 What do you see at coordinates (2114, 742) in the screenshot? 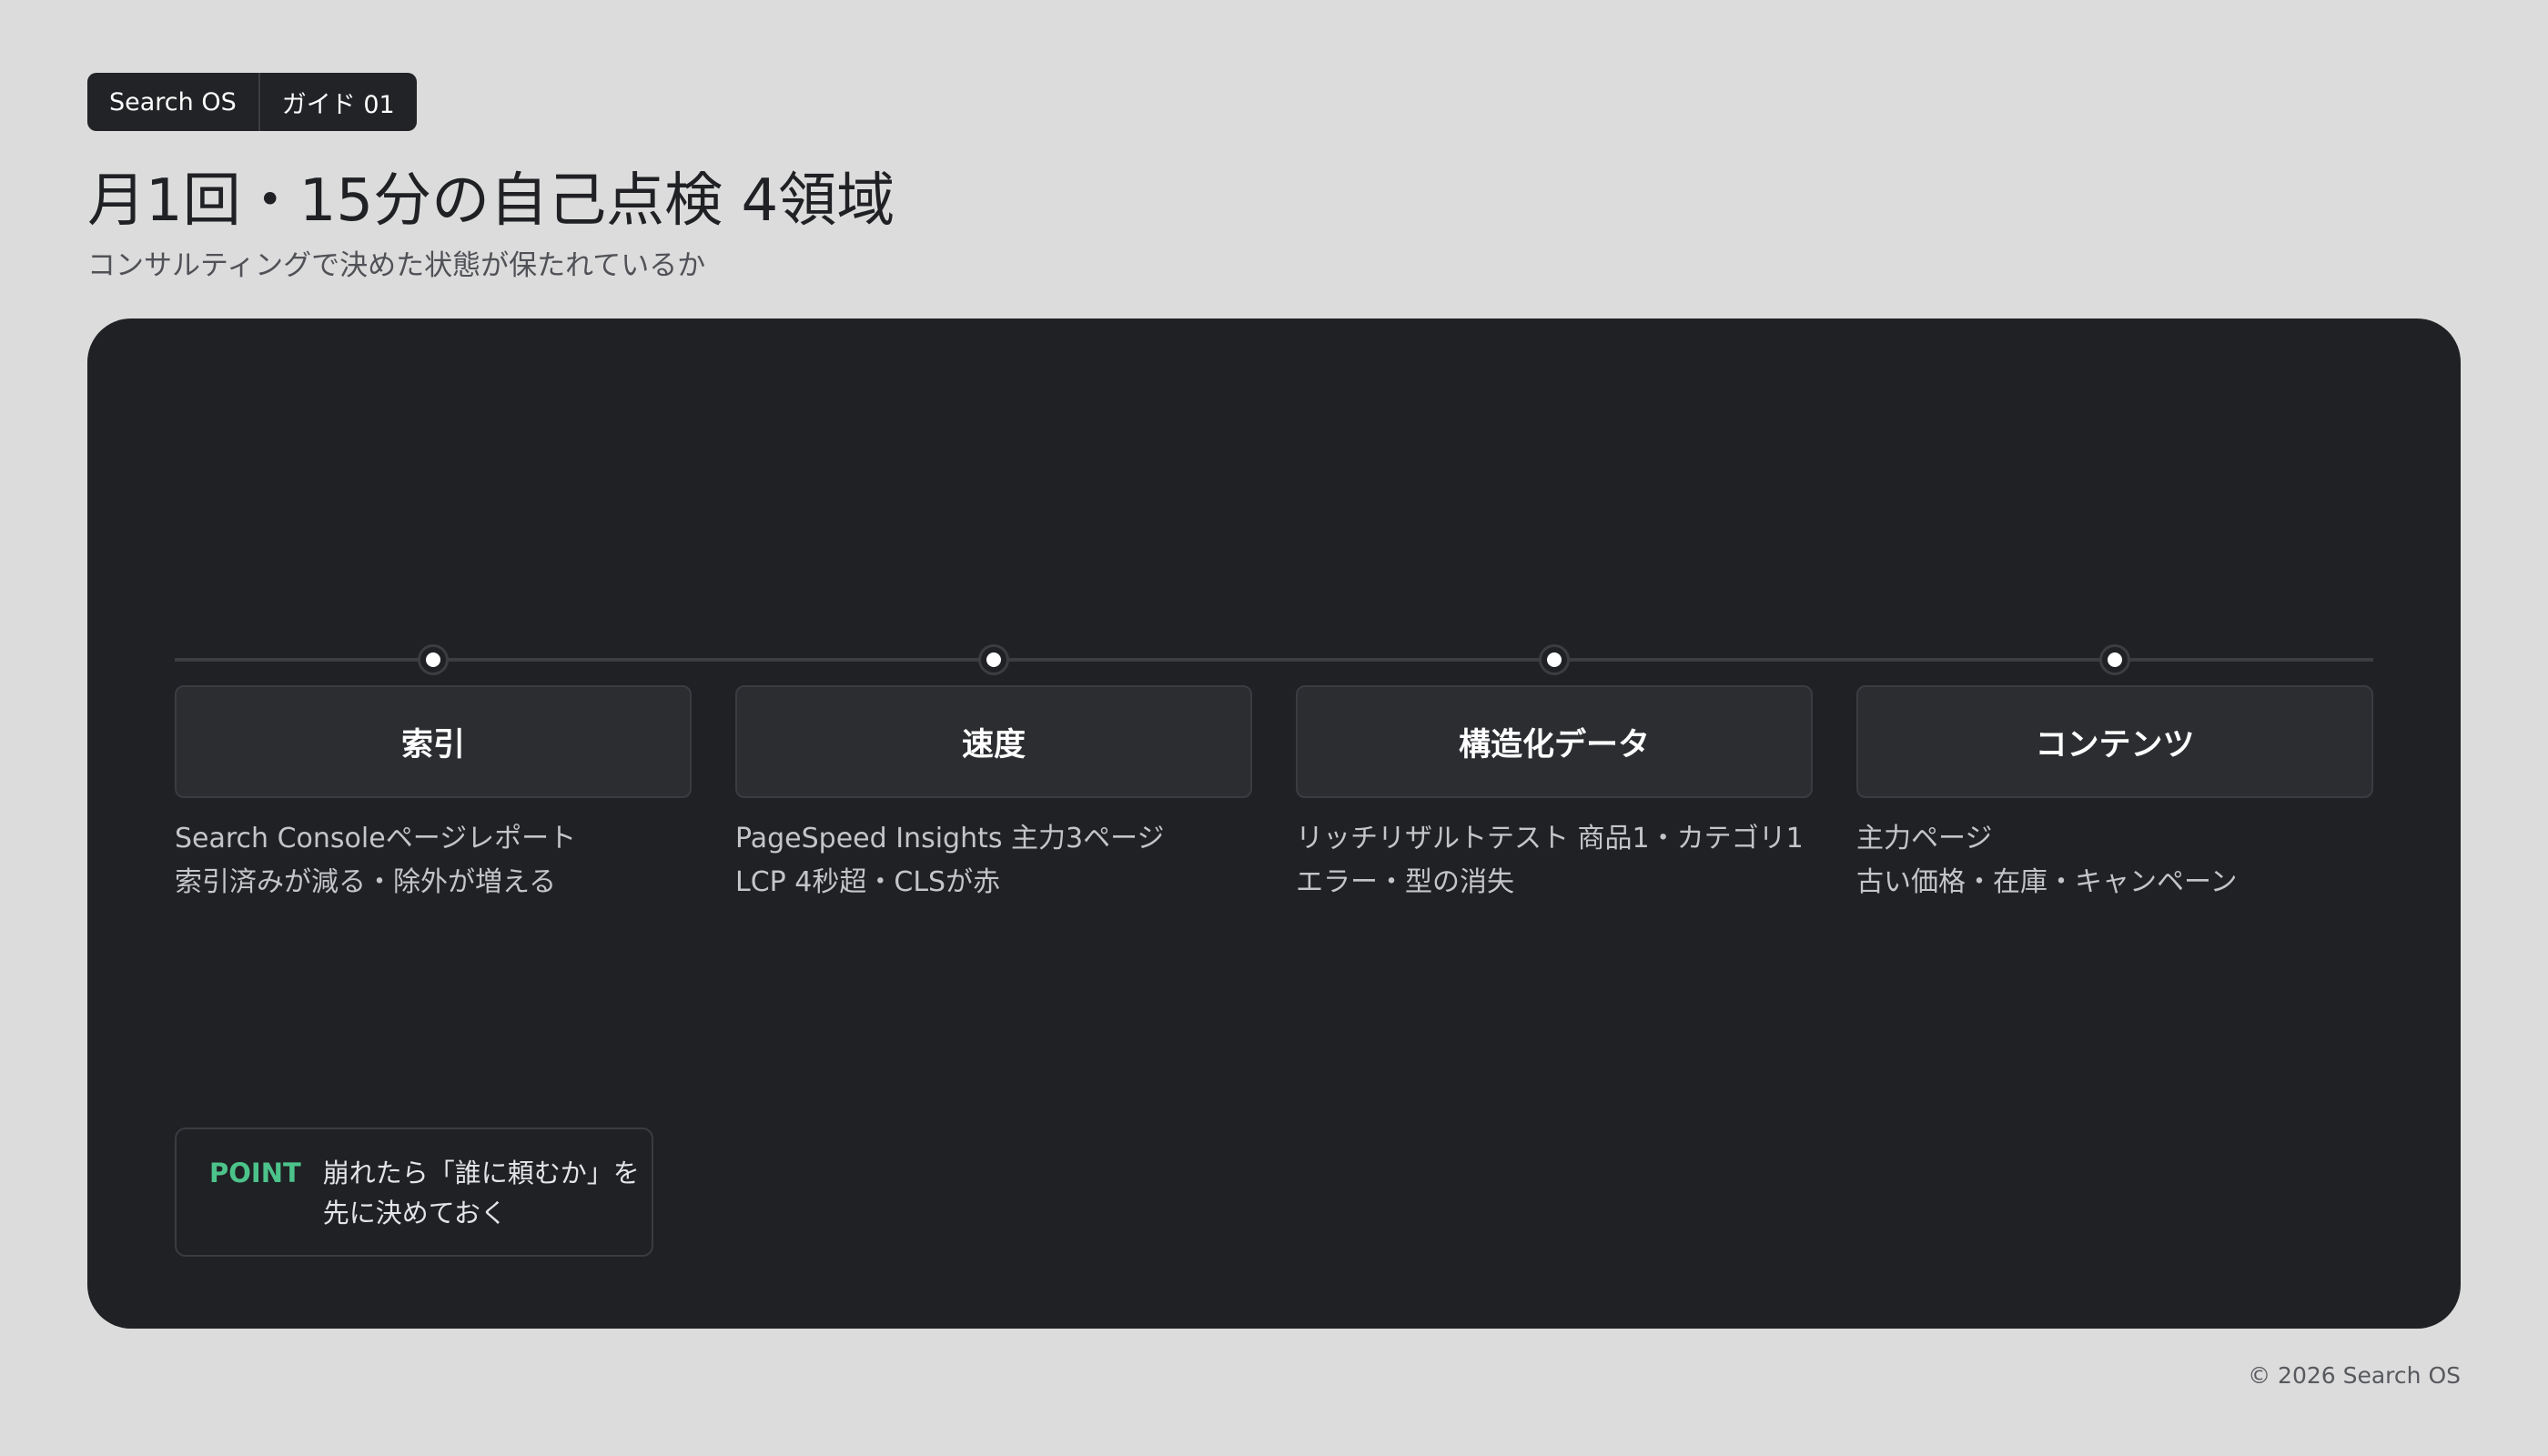
I see `step-card-content: コンテンツ` at bounding box center [2114, 742].